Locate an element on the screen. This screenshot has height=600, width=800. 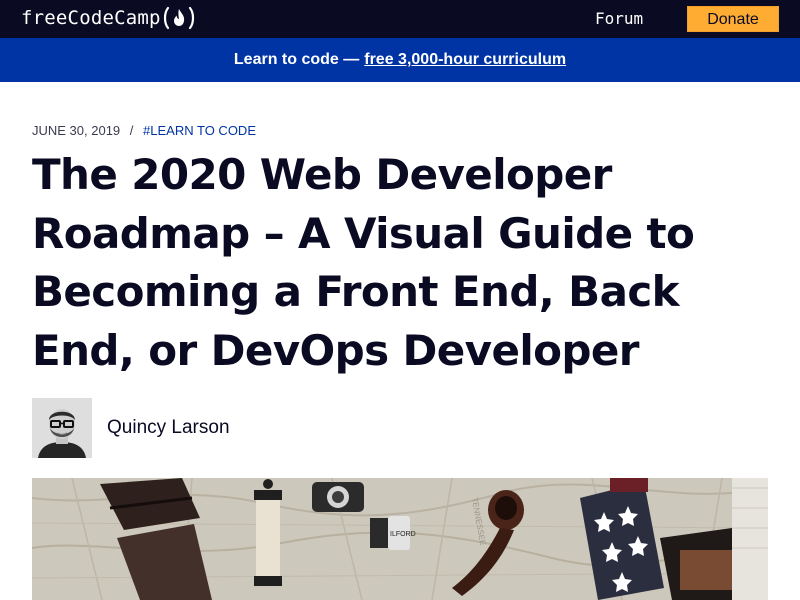
flame-icon is located at coordinates (178, 18).